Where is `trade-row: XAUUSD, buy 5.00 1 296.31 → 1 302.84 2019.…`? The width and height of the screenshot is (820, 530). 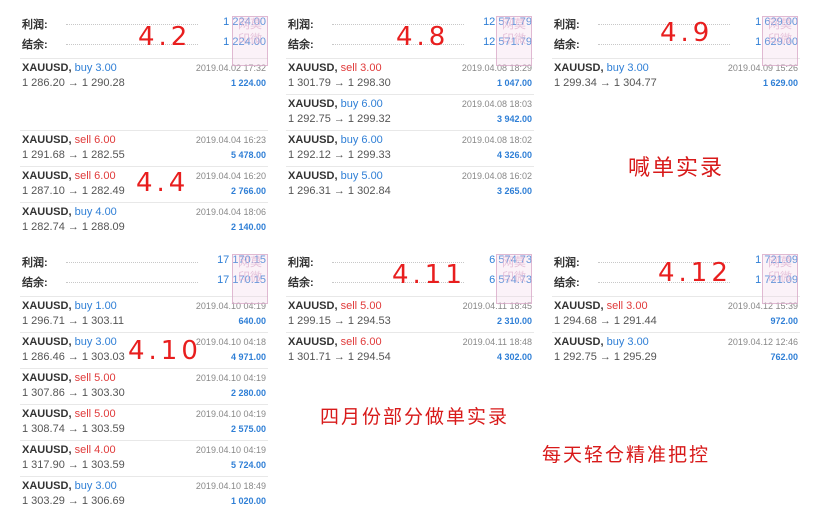 trade-row: XAUUSD, buy 5.00 1 296.31 → 1 302.84 2019.… is located at coordinates (410, 183).